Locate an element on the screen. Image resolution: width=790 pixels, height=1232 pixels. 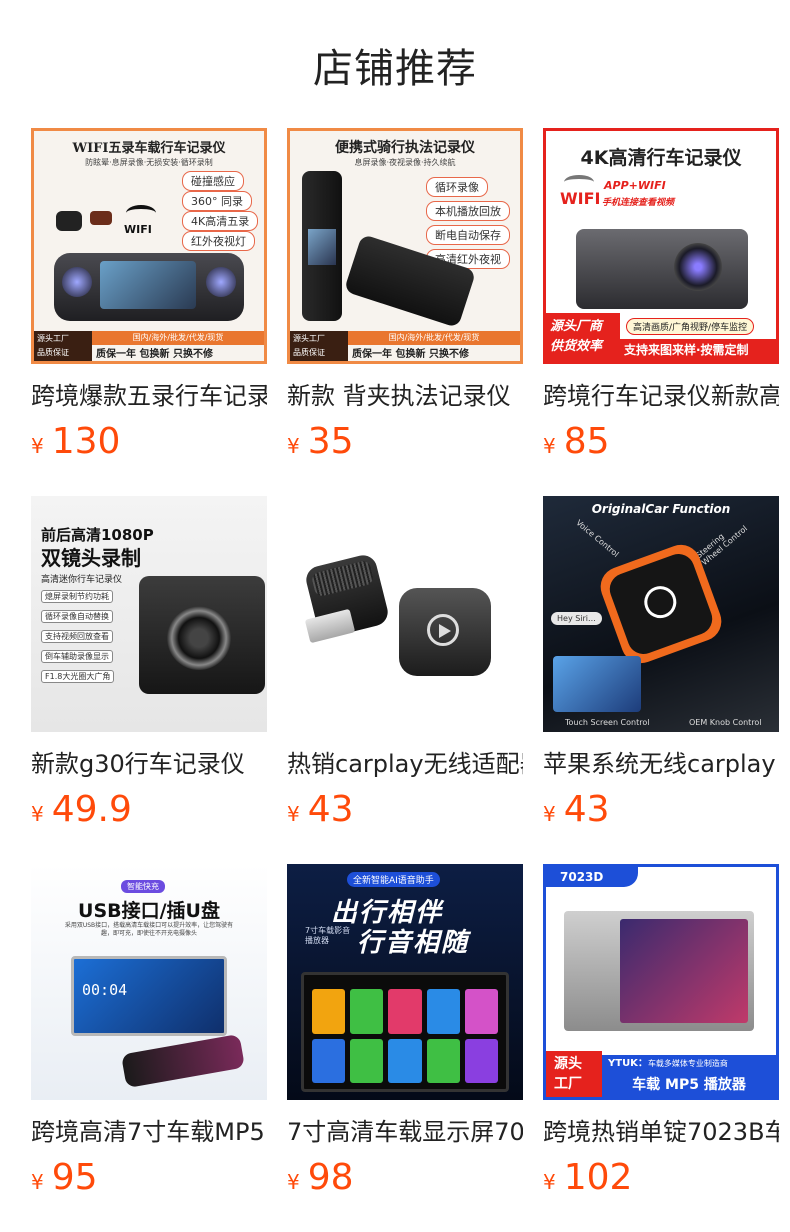
product-image: 全新智能AI语音助手 出行相伴 行音相随 7寸车载影音播放器 is located at coordinates (405, 982).